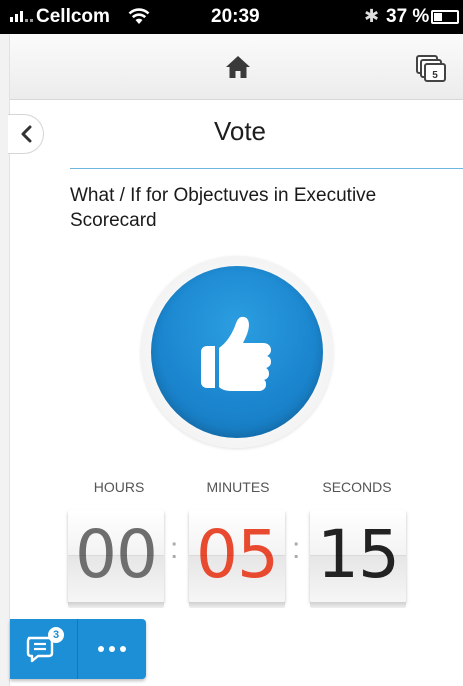  Describe the element at coordinates (56, 635) in the screenshot. I see `chat-badge: 3` at that location.